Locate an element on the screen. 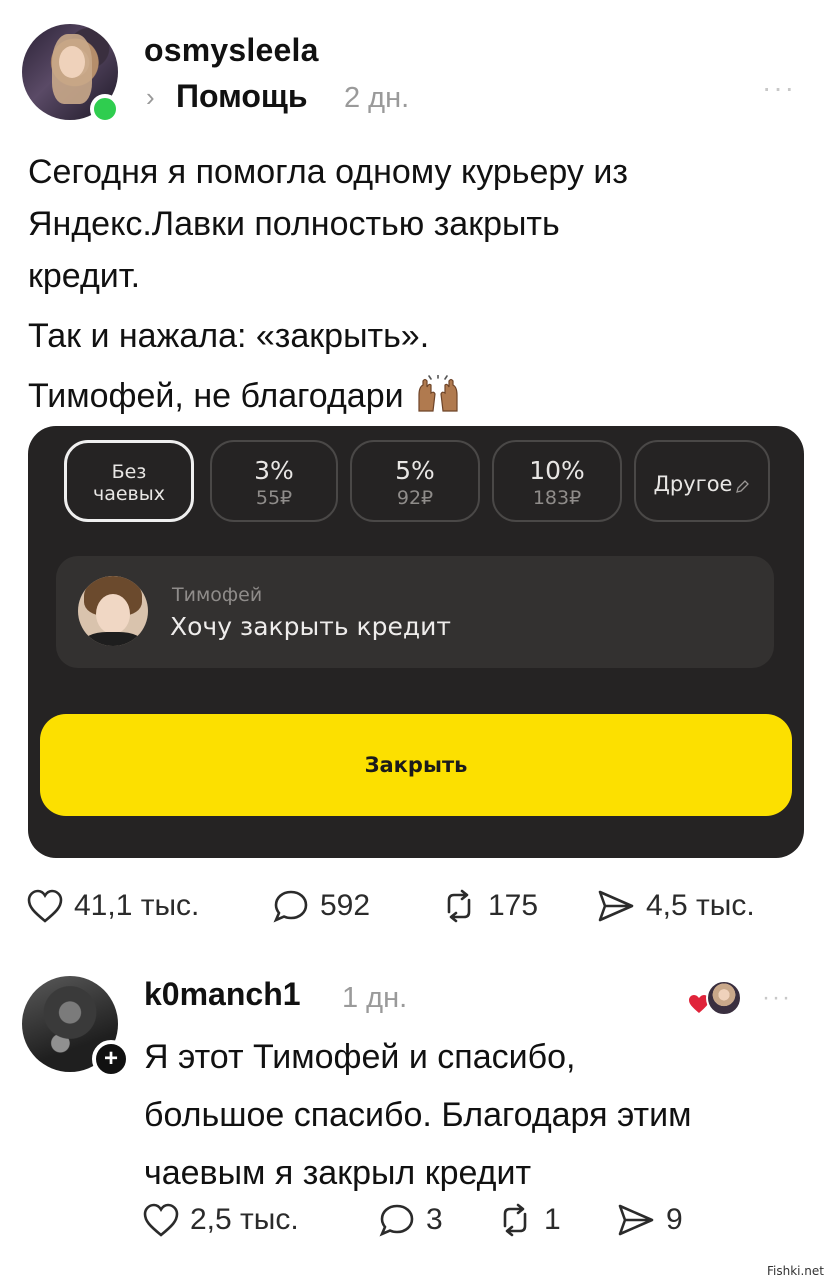 The image size is (830, 1280). chevron-right-icon: › is located at coordinates (150, 97).